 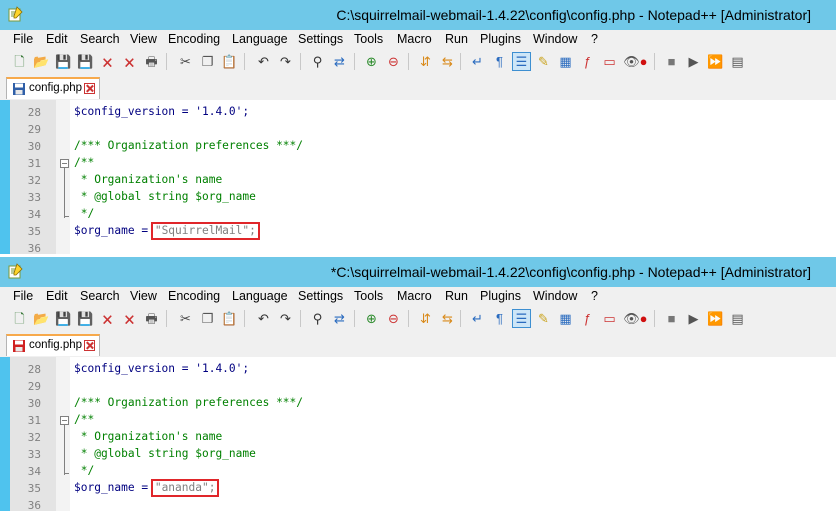 I want to click on code-line: 35 $org_name = "ananda";, so click(x=423, y=488).